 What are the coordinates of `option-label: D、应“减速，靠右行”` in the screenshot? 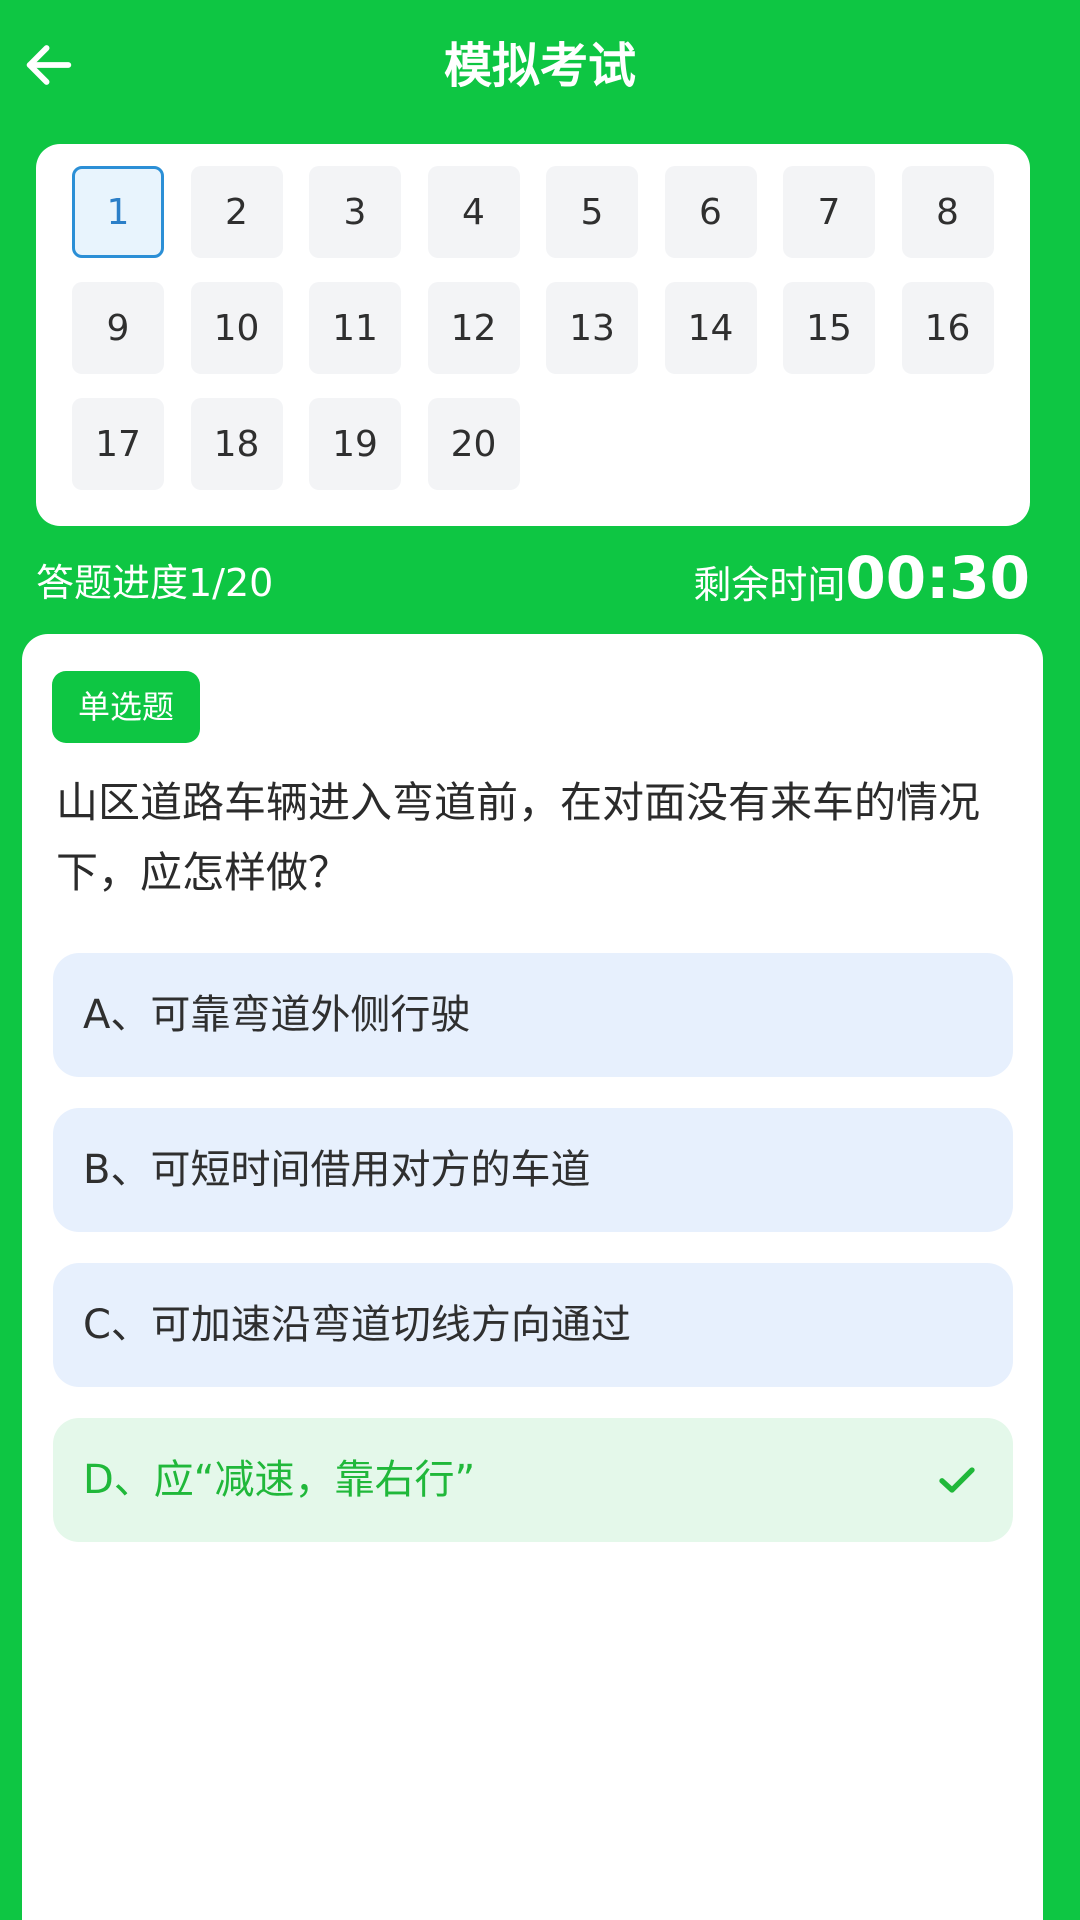 It's located at (279, 1480).